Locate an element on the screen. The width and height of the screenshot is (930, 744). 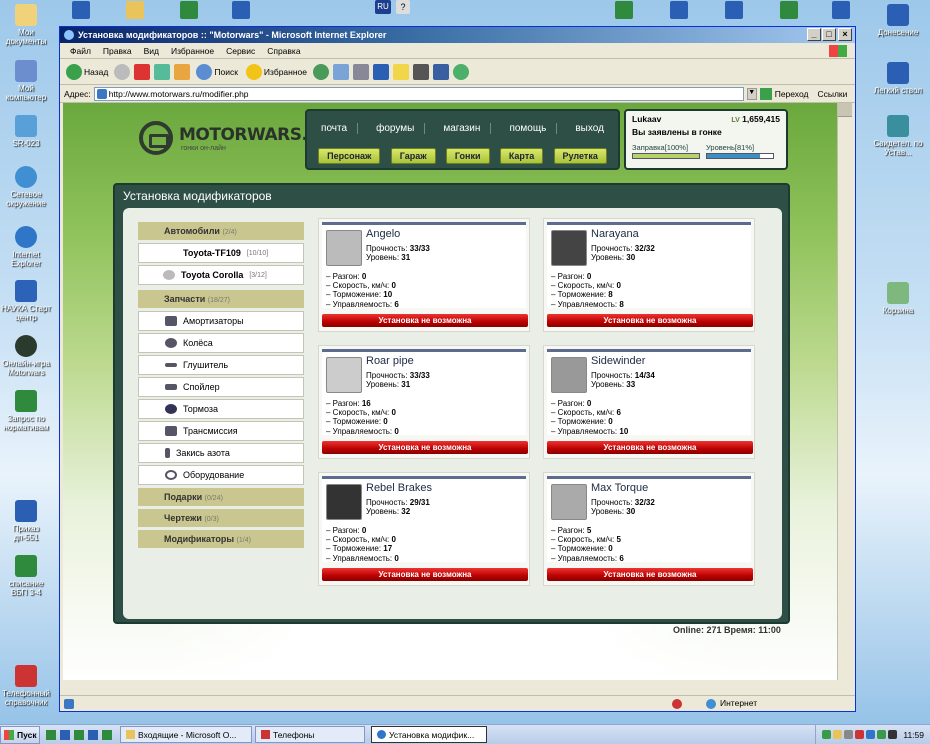
refresh-icon is located at coordinates (162, 71).